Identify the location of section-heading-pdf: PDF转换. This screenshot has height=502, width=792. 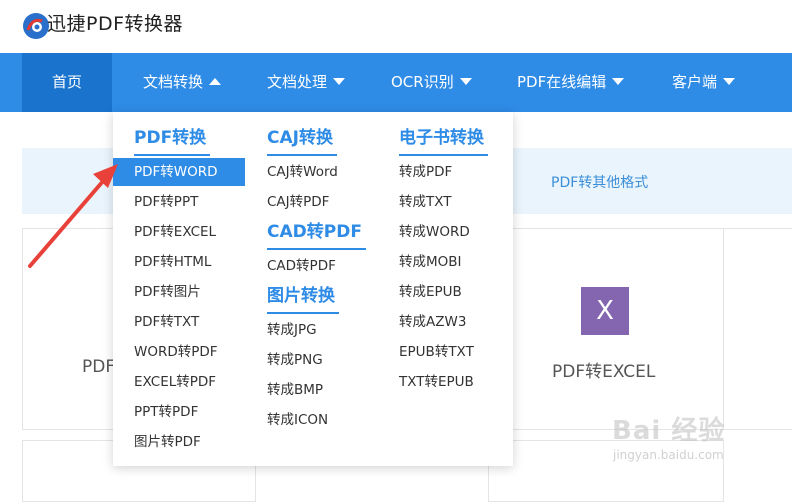
(172, 142).